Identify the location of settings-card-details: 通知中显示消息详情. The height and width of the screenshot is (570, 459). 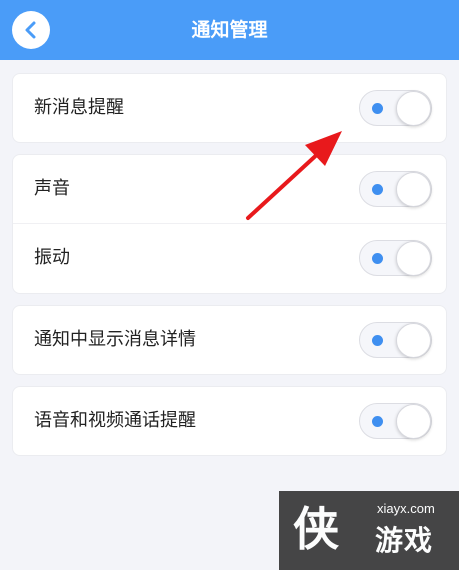
(229, 340).